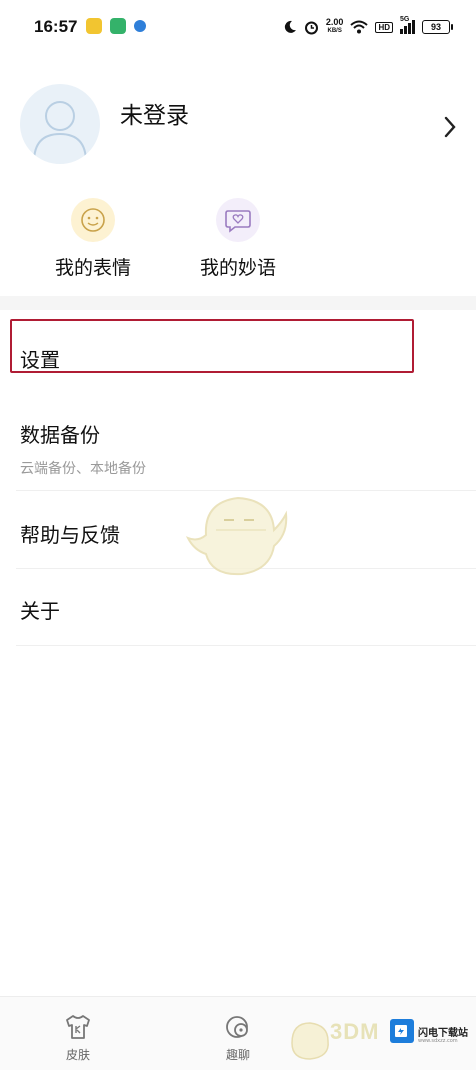 The height and width of the screenshot is (1070, 476). I want to click on divider, so click(246, 645).